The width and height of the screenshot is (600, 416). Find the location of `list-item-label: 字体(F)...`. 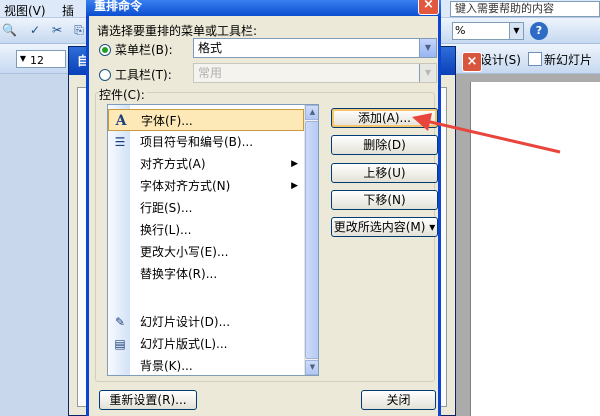

list-item-label: 字体(F)... is located at coordinates (167, 121).